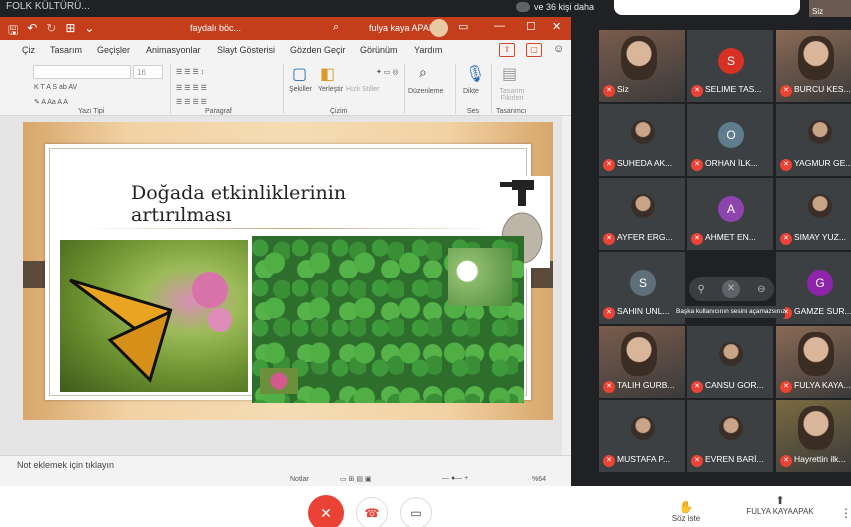 This screenshot has width=851, height=527. What do you see at coordinates (326, 511) in the screenshot?
I see `mic-toggle-button: ✕` at bounding box center [326, 511].